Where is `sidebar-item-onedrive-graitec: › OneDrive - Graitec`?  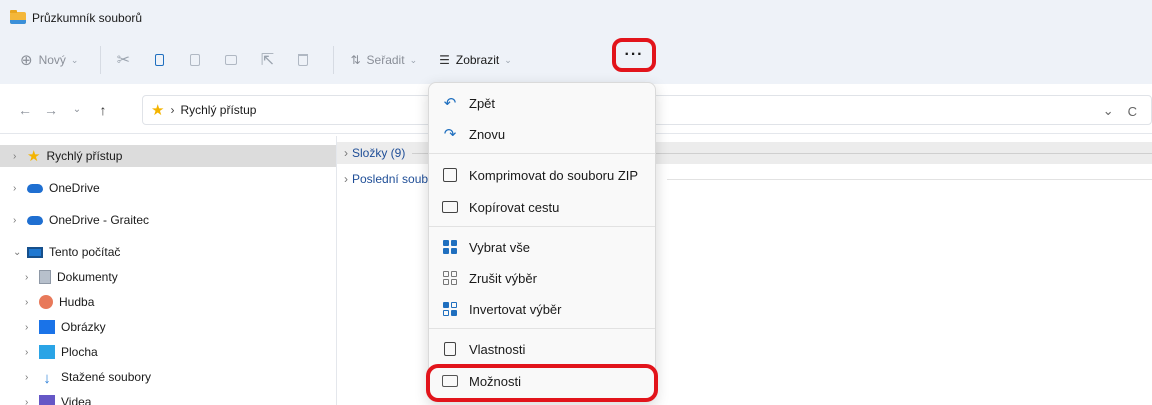
sidebar-item-onedrive-graitec: › OneDrive - Graitec is located at coordinates (81, 220).